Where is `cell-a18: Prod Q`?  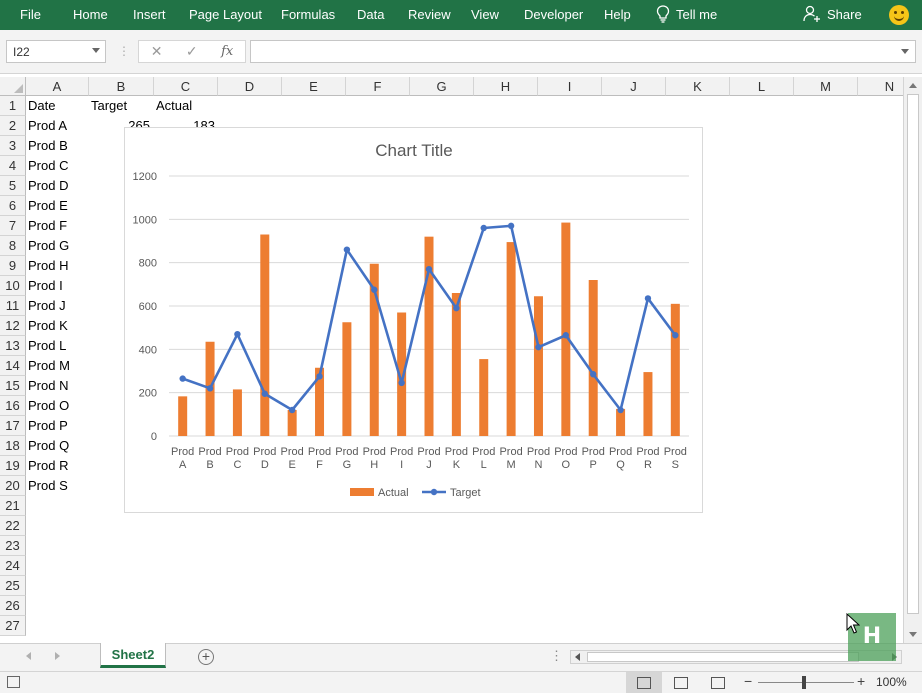 cell-a18: Prod Q is located at coordinates (47, 446).